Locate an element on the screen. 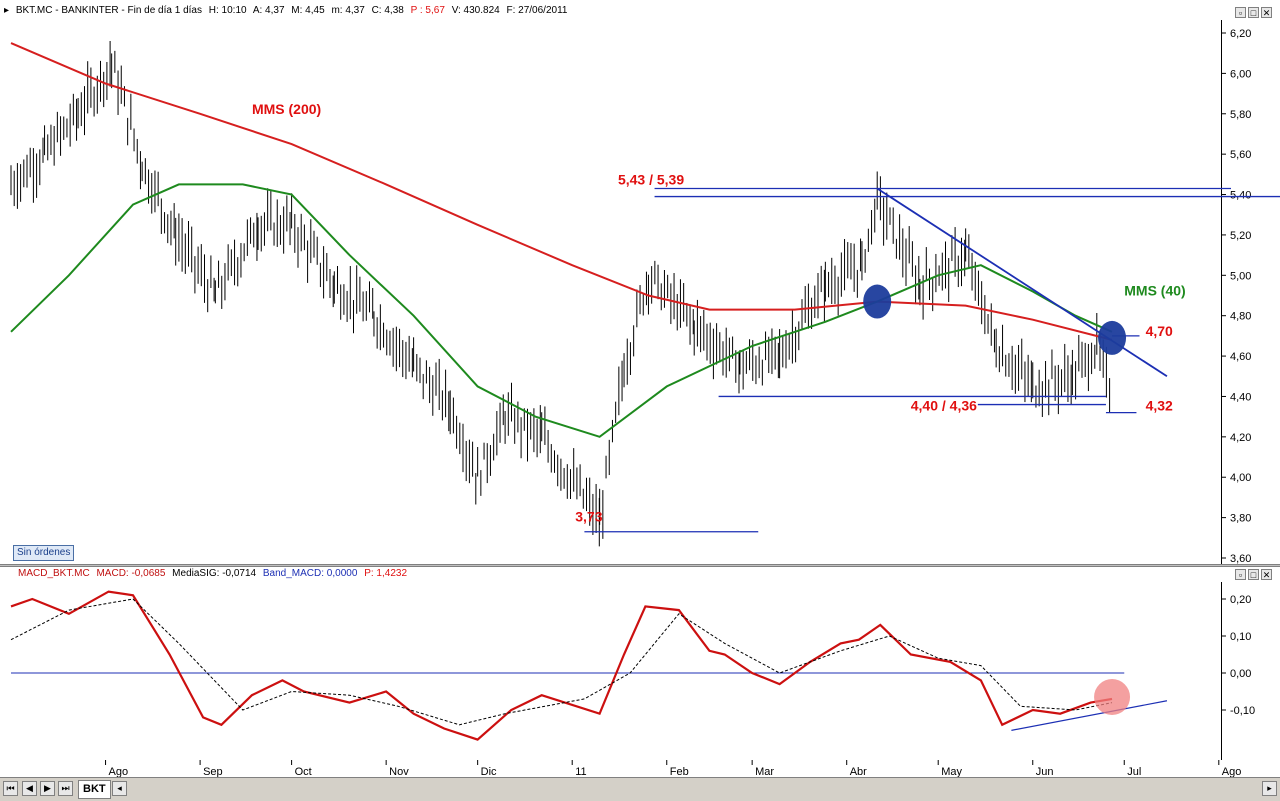  x-tick-label: Feb is located at coordinates (679, 771).